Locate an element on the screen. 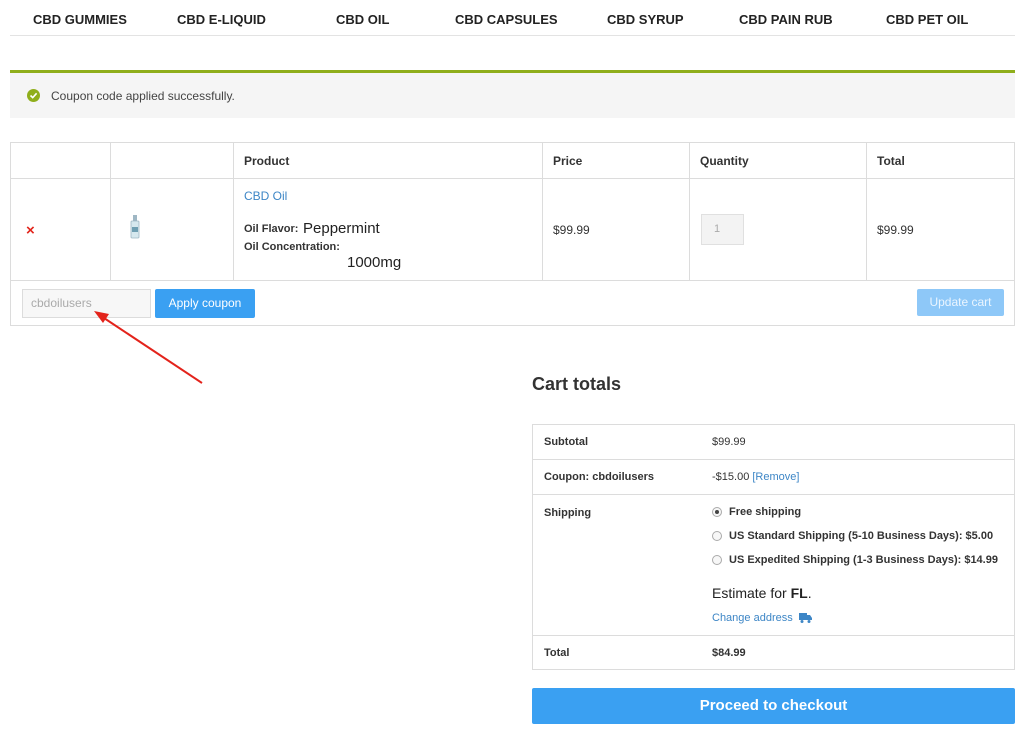 This screenshot has width=1024, height=733. shipping-radio-standard is located at coordinates (717, 536).